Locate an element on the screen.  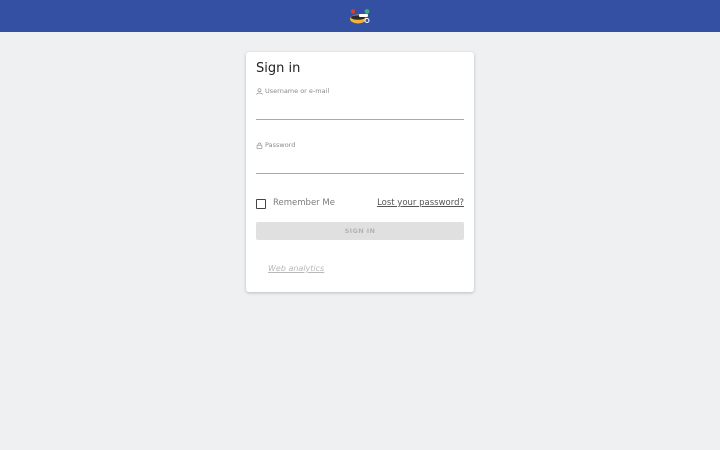
password-label-text: Password is located at coordinates (280, 145).